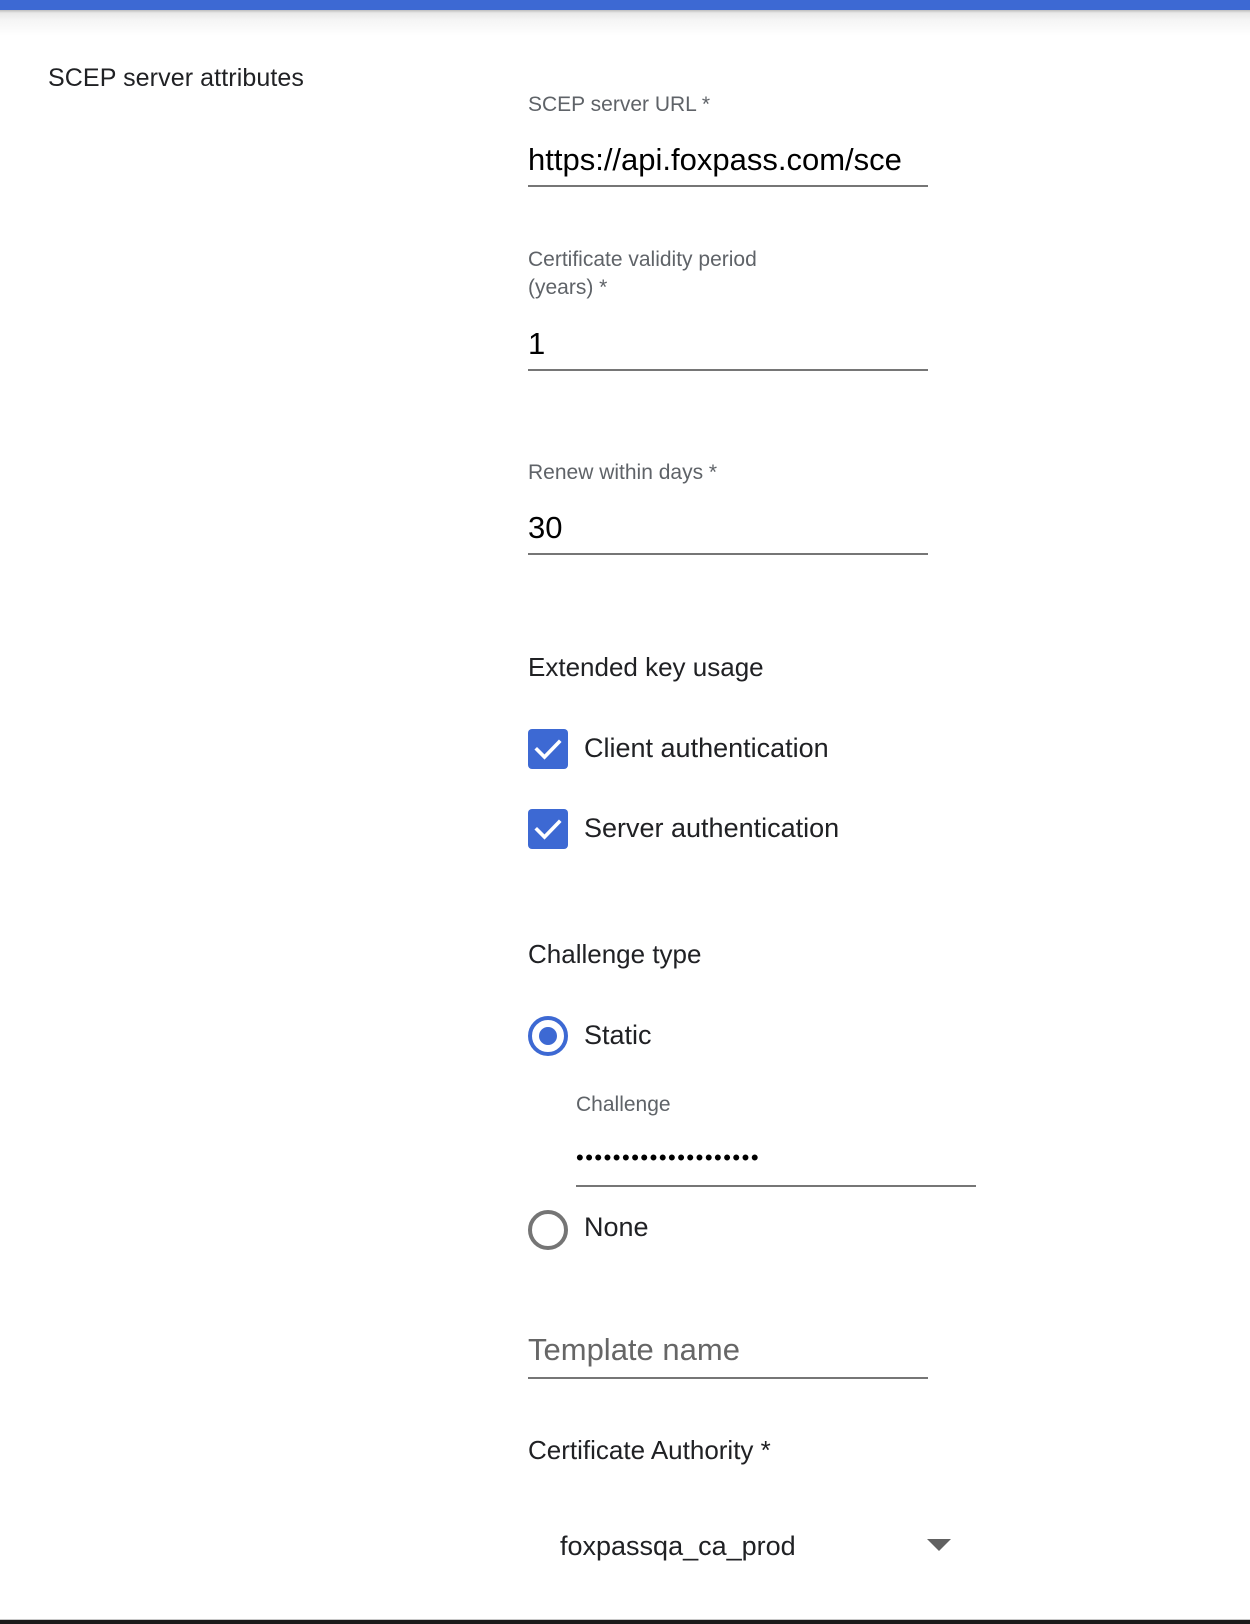 This screenshot has height=1624, width=1250. What do you see at coordinates (711, 828) in the screenshot?
I see `server-auth-label: Server authentication` at bounding box center [711, 828].